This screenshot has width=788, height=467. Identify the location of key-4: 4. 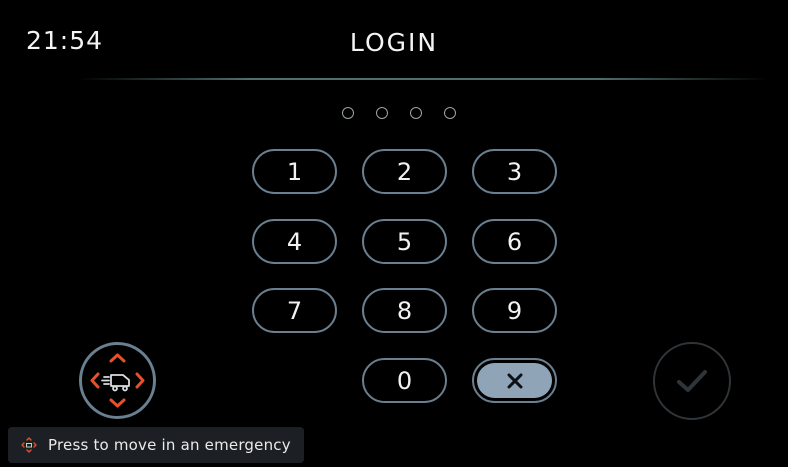
(294, 241).